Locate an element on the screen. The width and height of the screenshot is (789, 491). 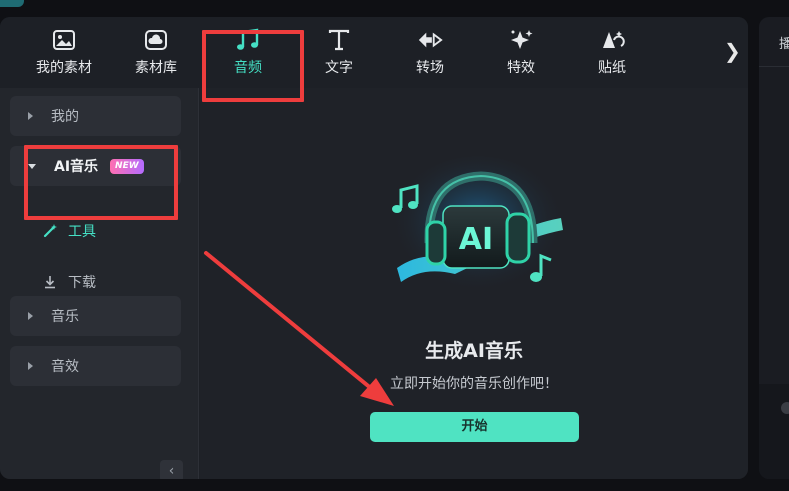
sidebar-item-mine: 我的 is located at coordinates (95, 116).